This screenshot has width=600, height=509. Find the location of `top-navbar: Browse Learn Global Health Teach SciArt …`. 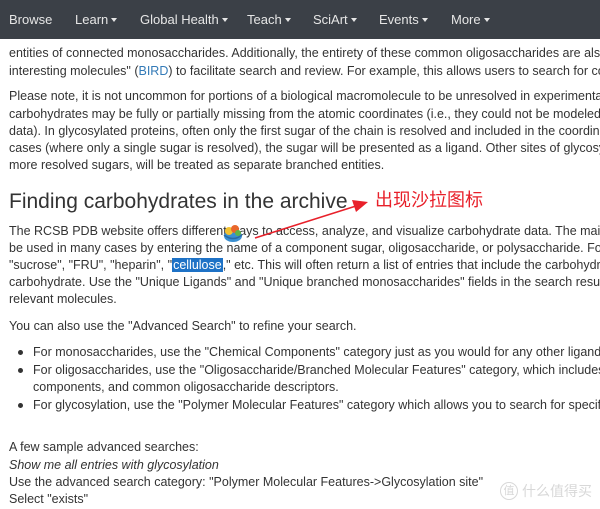

top-navbar: Browse Learn Global Health Teach SciArt … is located at coordinates (300, 19).